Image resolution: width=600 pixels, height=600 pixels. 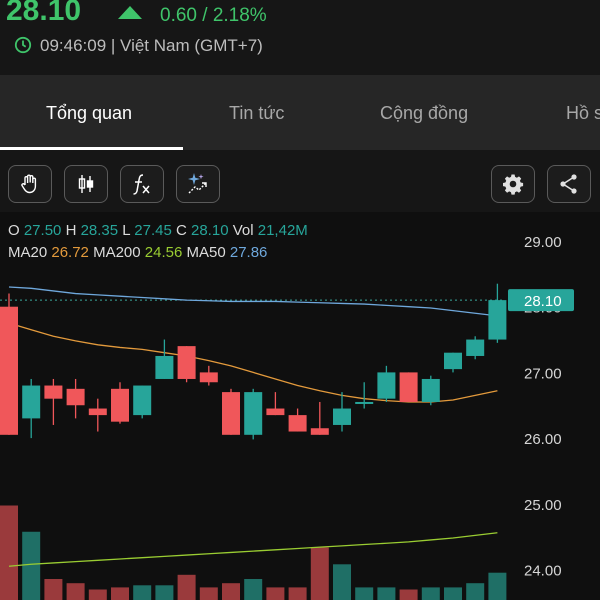 What do you see at coordinates (543, 301) in the screenshot?
I see `current-price-label: 28.10` at bounding box center [543, 301].